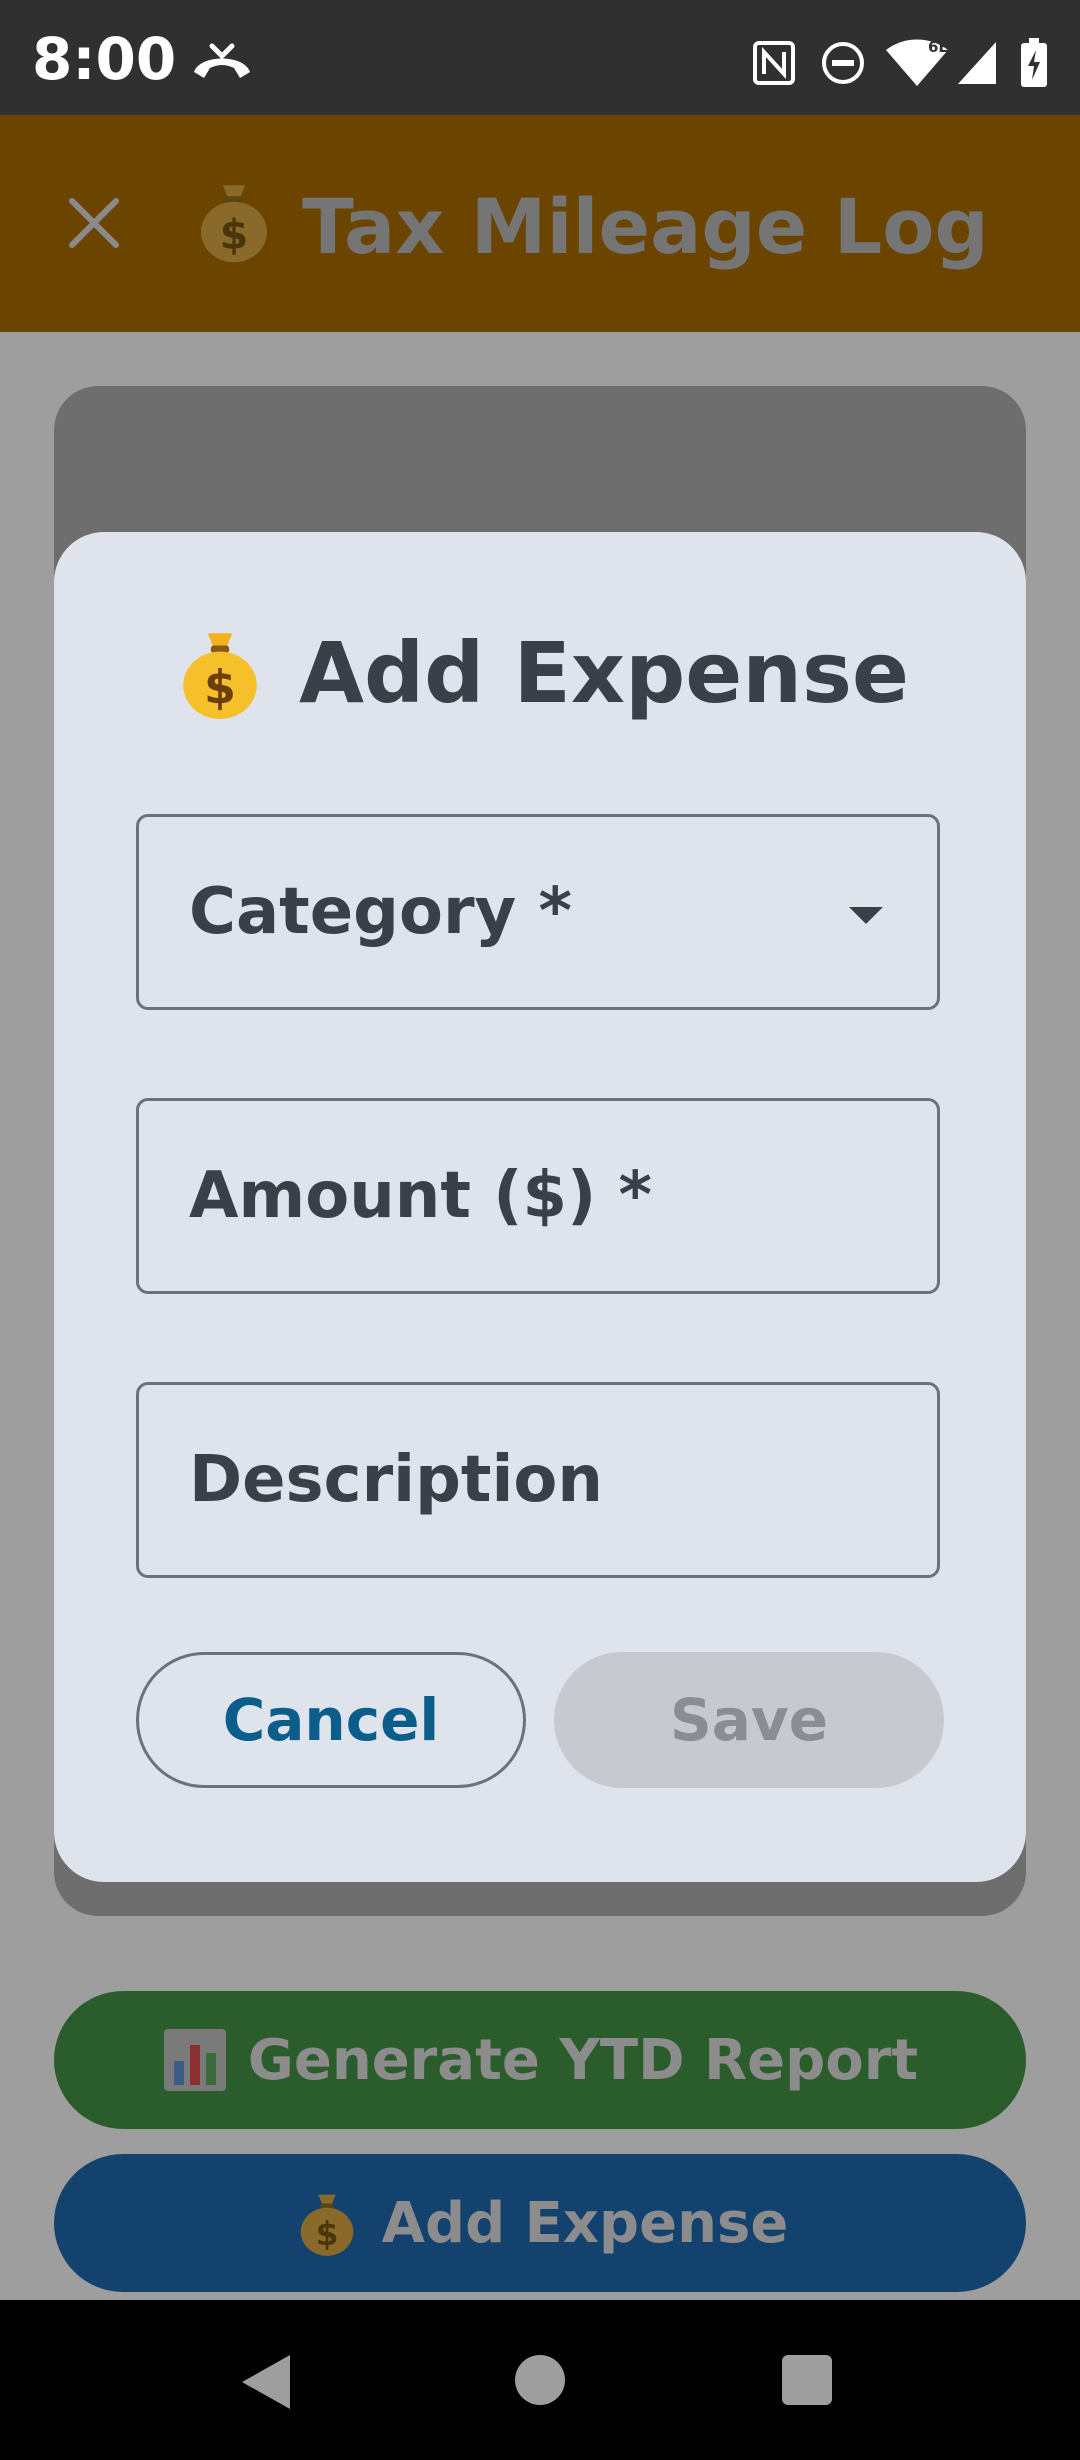 Image resolution: width=1080 pixels, height=2460 pixels. What do you see at coordinates (645, 226) in the screenshot?
I see `app-title-text: Tax Mileage Log` at bounding box center [645, 226].